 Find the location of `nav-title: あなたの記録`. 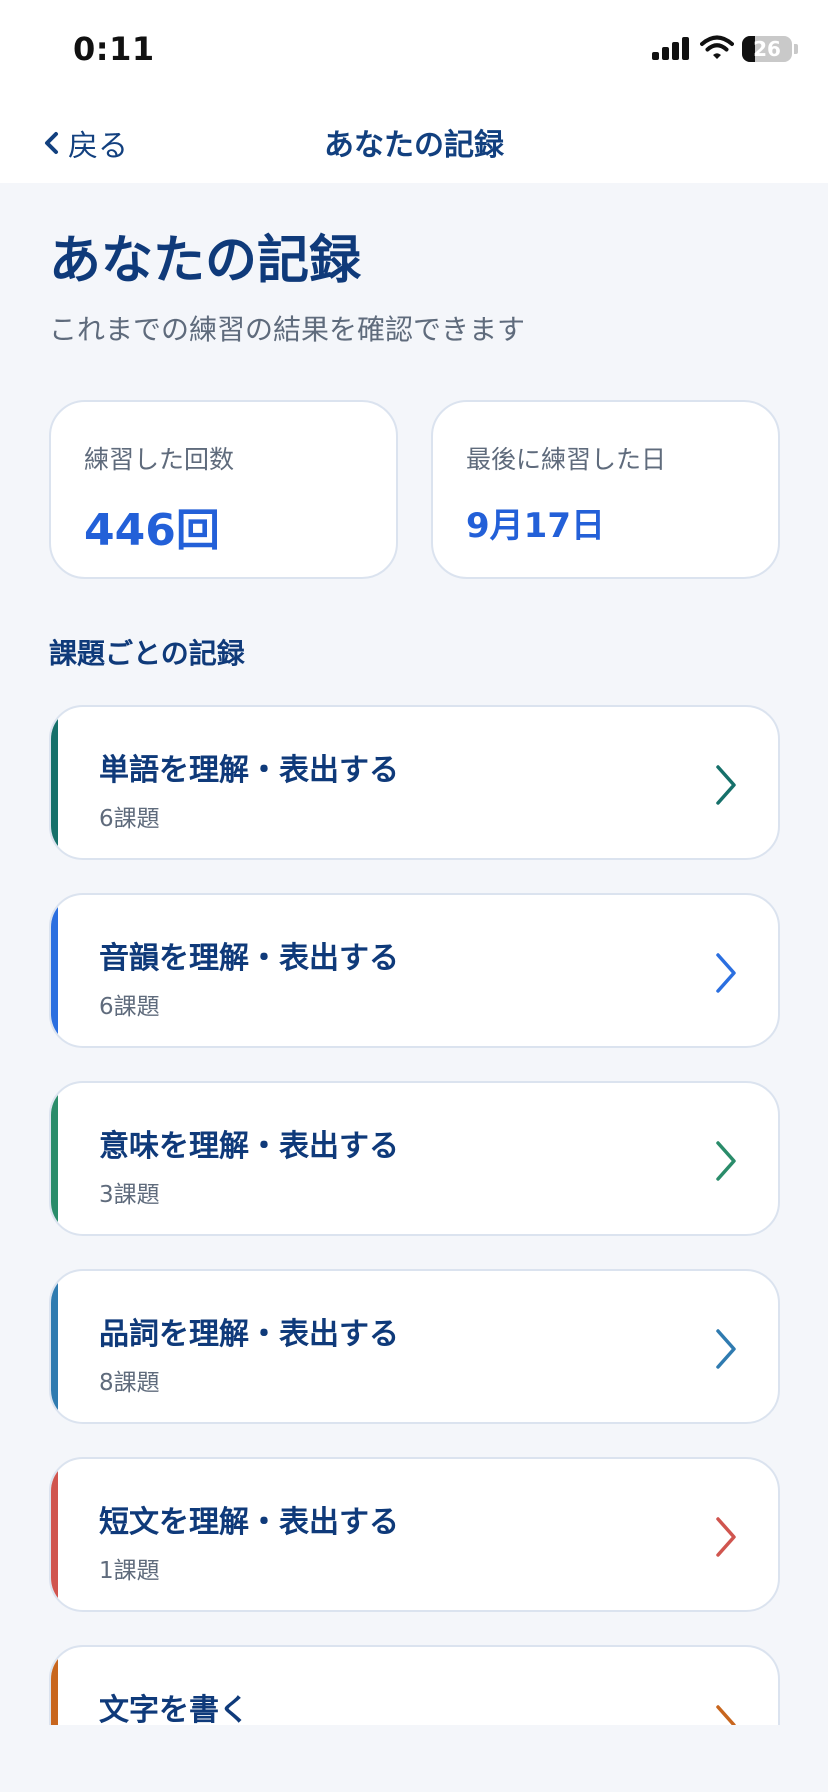

nav-title: あなたの記録 is located at coordinates (414, 145).